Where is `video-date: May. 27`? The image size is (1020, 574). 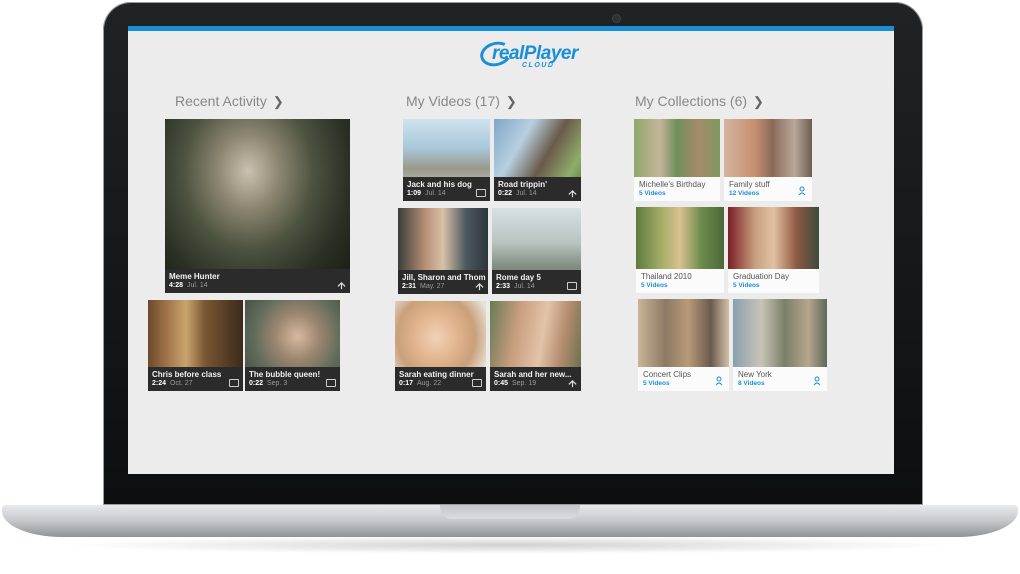 video-date: May. 27 is located at coordinates (432, 286).